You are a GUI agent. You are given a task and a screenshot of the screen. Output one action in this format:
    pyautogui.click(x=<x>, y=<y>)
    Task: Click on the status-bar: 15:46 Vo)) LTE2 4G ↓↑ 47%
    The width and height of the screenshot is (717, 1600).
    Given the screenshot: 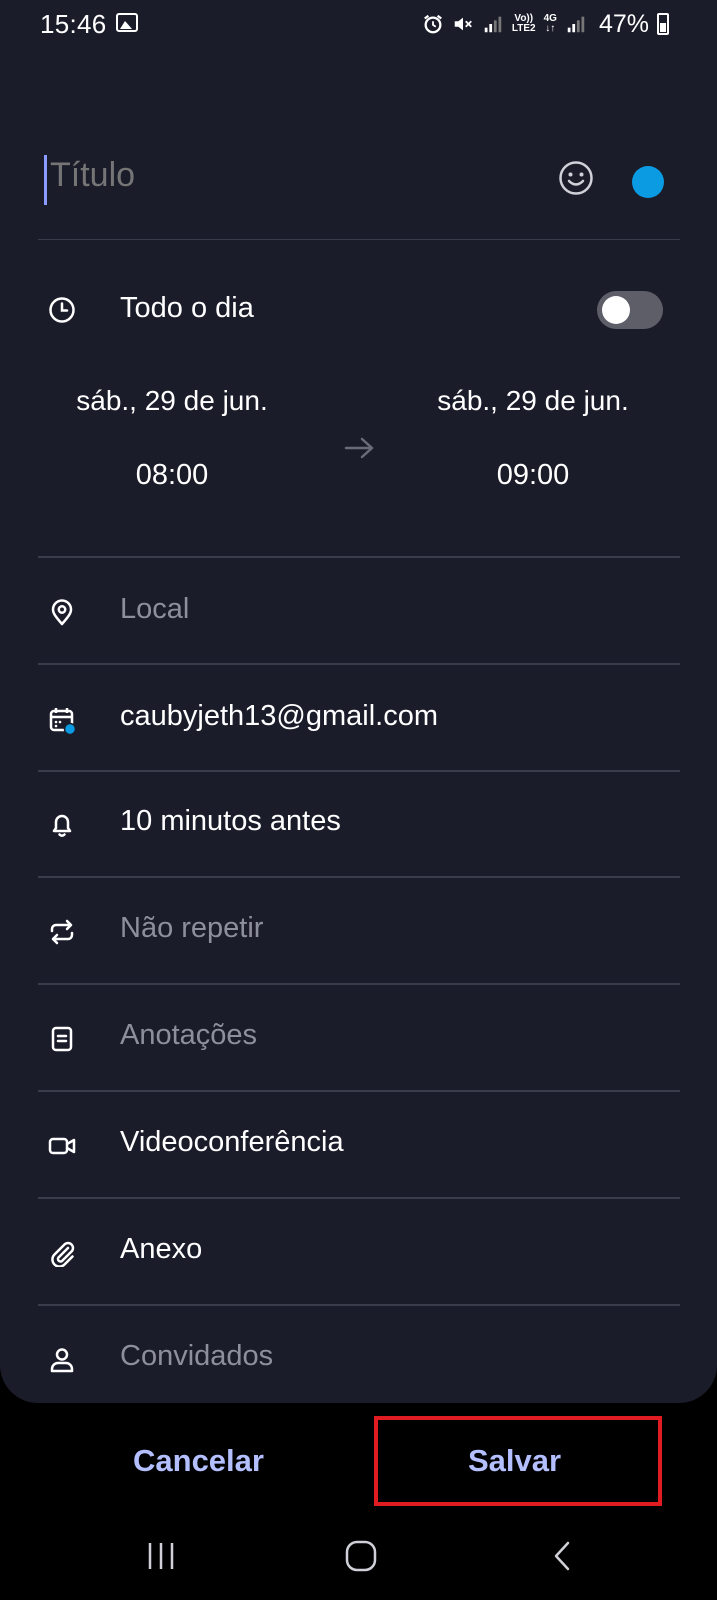 What is the action you would take?
    pyautogui.click(x=358, y=24)
    